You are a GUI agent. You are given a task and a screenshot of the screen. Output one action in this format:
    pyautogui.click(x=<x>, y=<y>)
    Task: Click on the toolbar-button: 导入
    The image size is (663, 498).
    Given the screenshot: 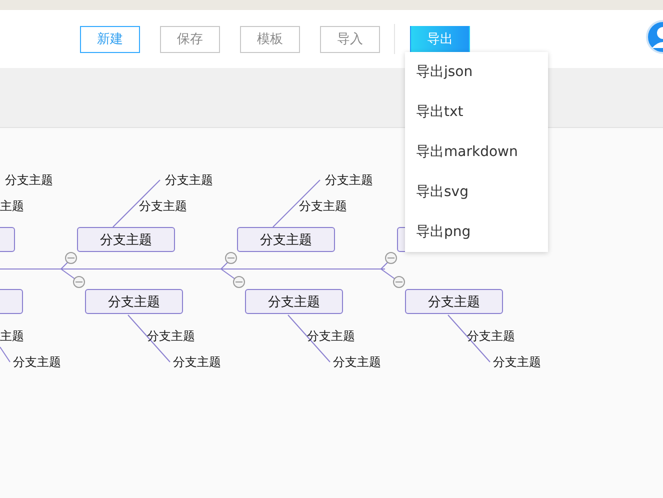 What is the action you would take?
    pyautogui.click(x=350, y=39)
    